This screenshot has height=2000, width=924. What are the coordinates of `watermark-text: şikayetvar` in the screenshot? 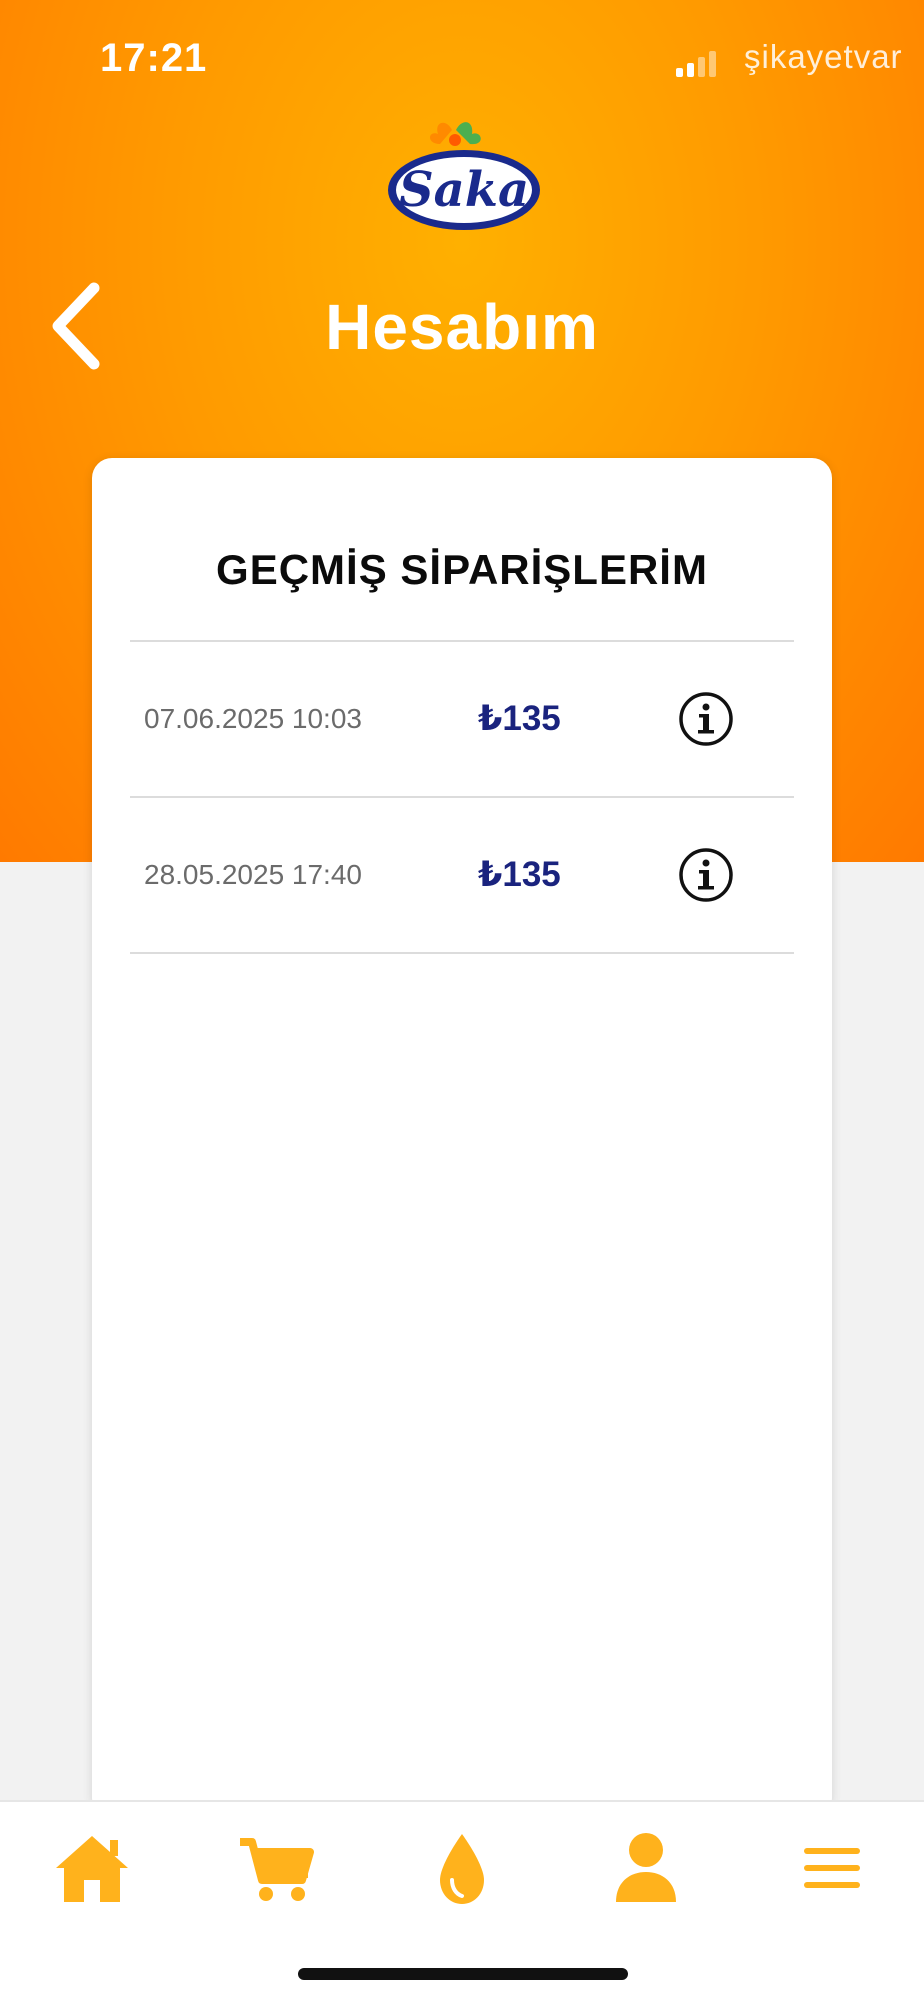 It's located at (823, 56).